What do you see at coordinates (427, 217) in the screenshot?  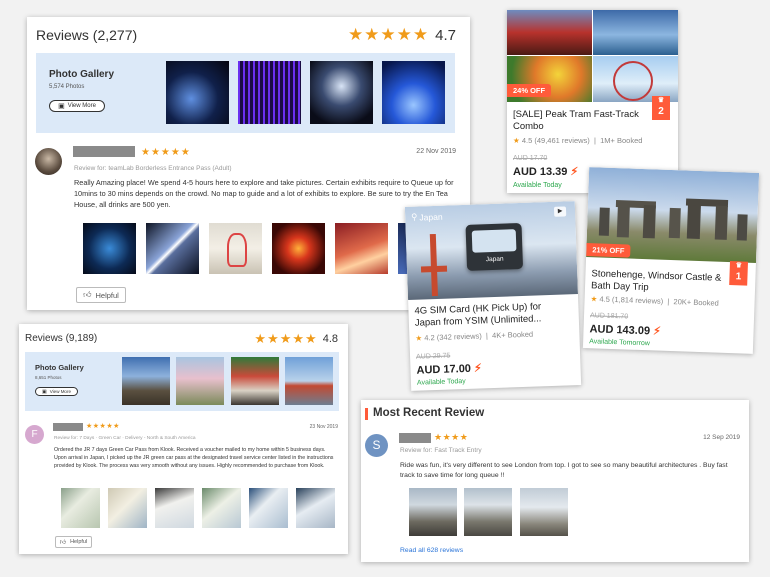 I see `location-tag: ⚲ Japan` at bounding box center [427, 217].